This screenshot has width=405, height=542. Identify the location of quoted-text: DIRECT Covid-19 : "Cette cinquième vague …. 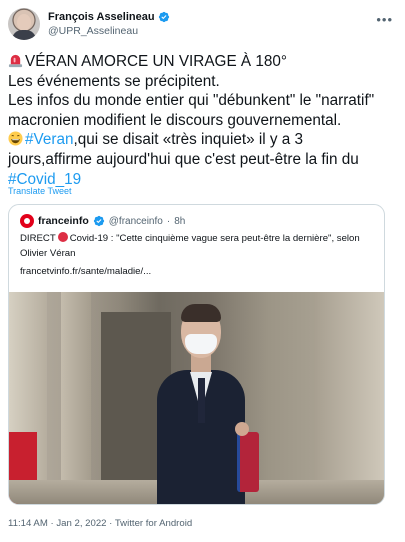
(198, 246).